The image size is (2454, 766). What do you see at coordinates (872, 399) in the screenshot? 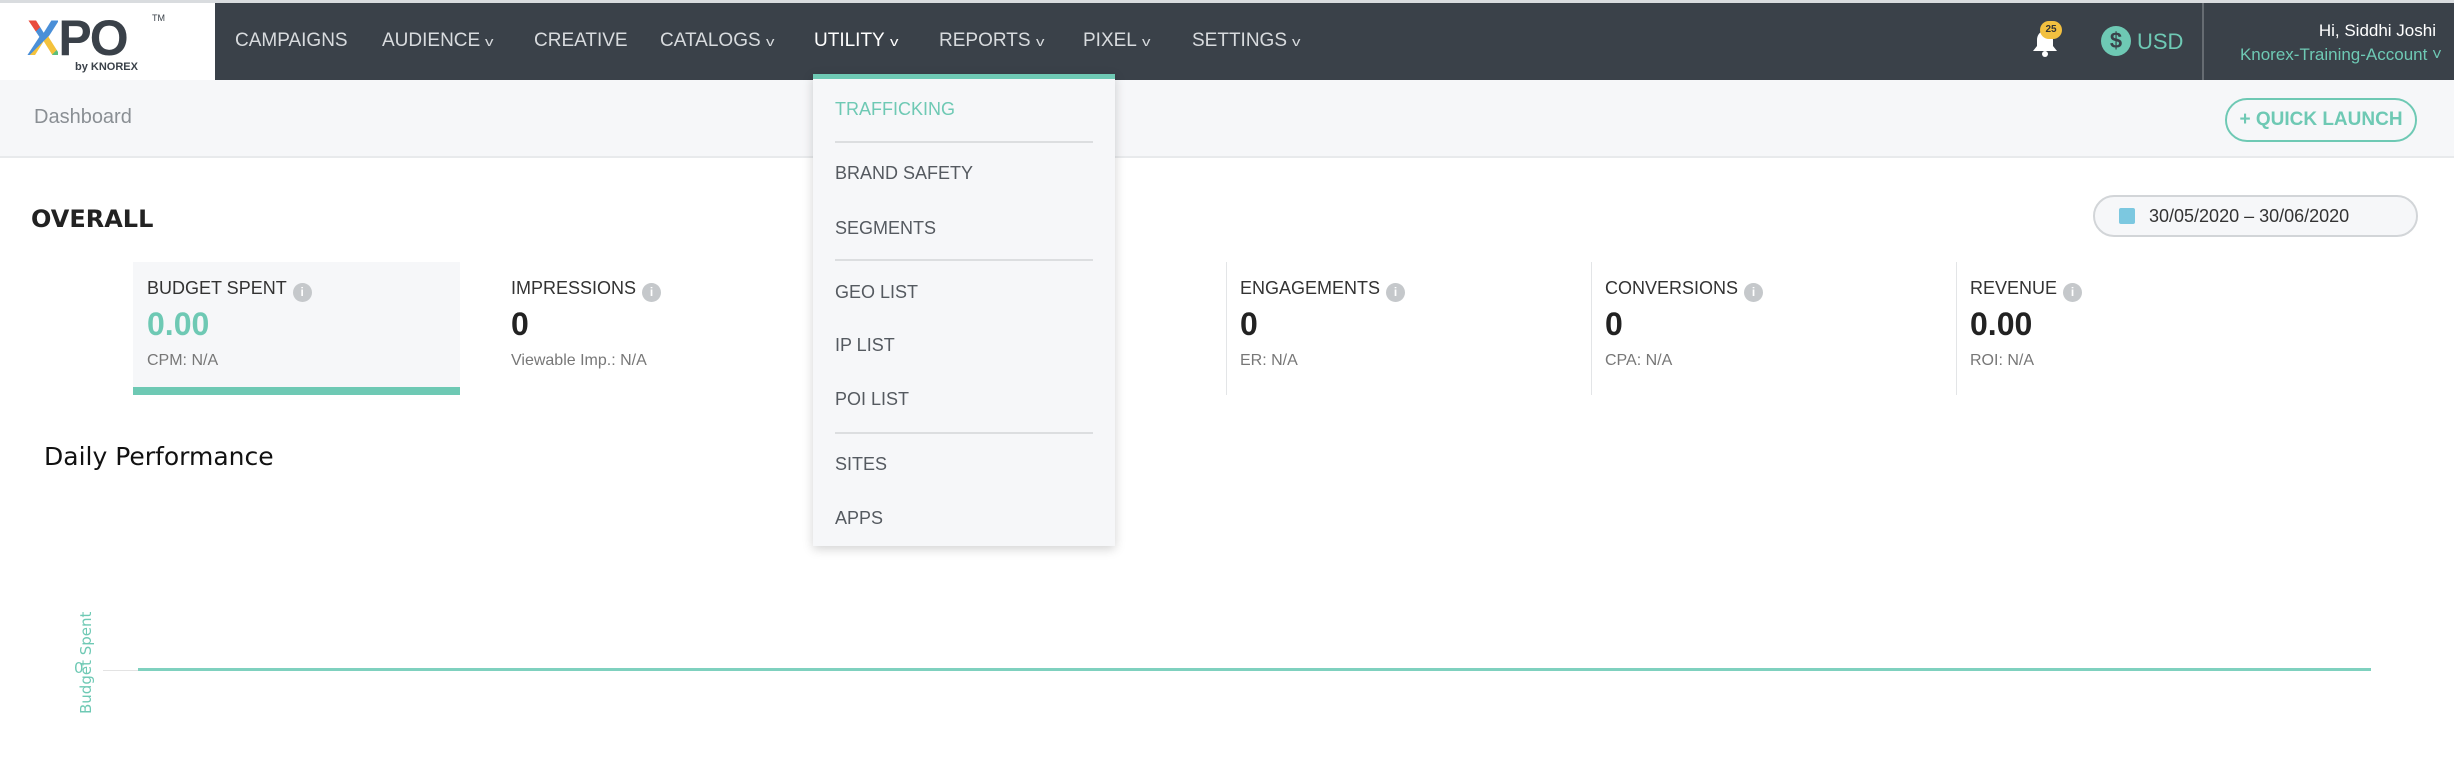
I see `menu-item-poi-list: POI LIST` at bounding box center [872, 399].